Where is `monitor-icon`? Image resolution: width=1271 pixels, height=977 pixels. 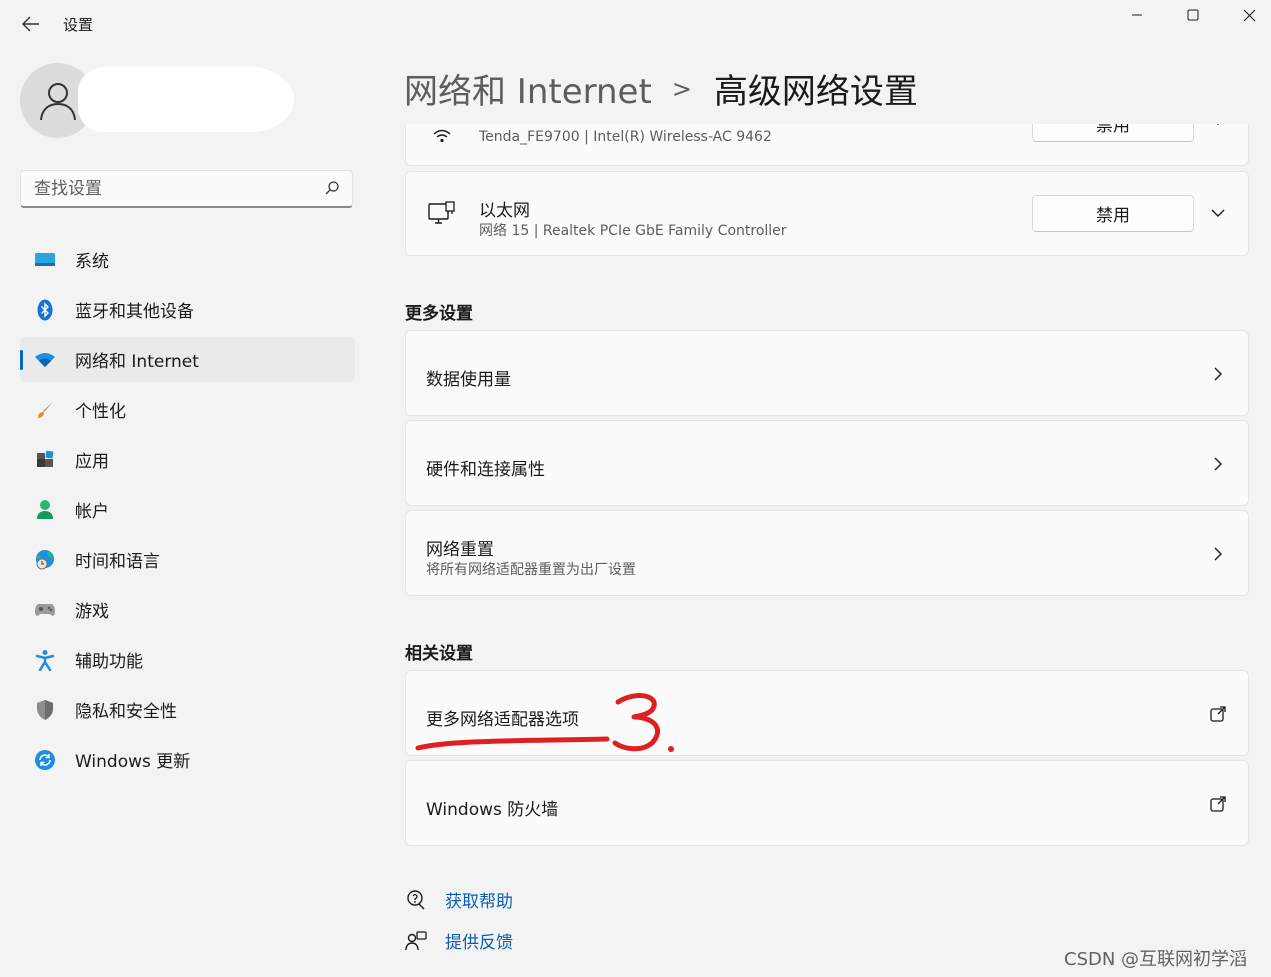 monitor-icon is located at coordinates (45, 260).